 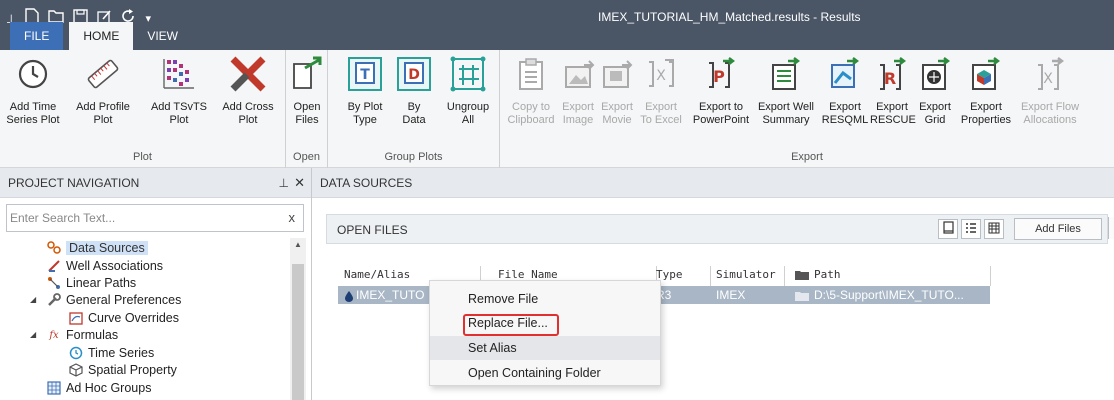 What do you see at coordinates (74, 183) in the screenshot?
I see `panel-title: PROJECT NAVIGATION` at bounding box center [74, 183].